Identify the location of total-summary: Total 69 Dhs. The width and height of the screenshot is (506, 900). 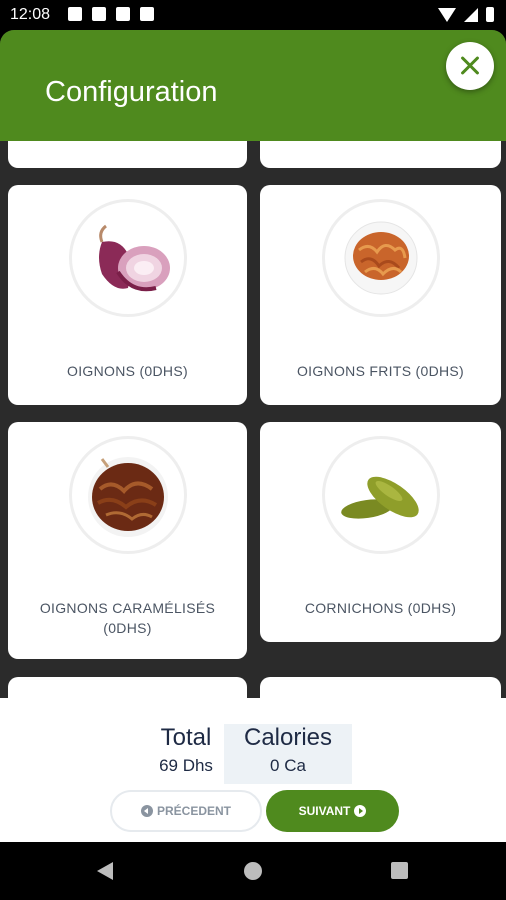
(186, 750).